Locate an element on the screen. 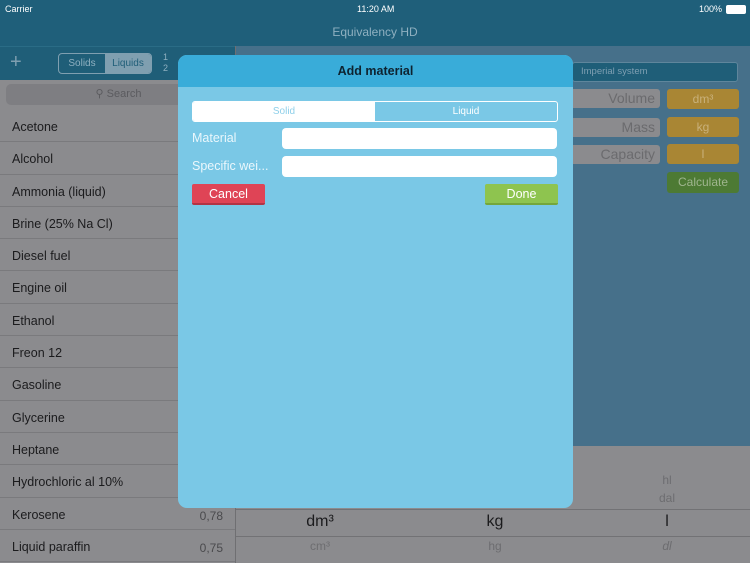 Image resolution: width=750 pixels, height=563 pixels. material-name: Glycerine is located at coordinates (38, 417).